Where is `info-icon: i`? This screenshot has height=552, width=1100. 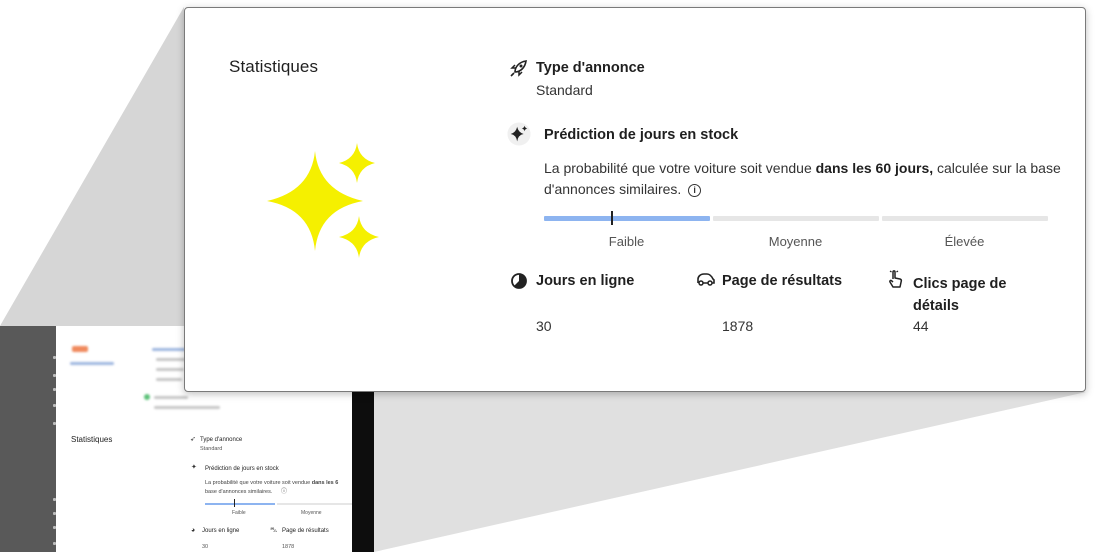
info-icon: i is located at coordinates (695, 190).